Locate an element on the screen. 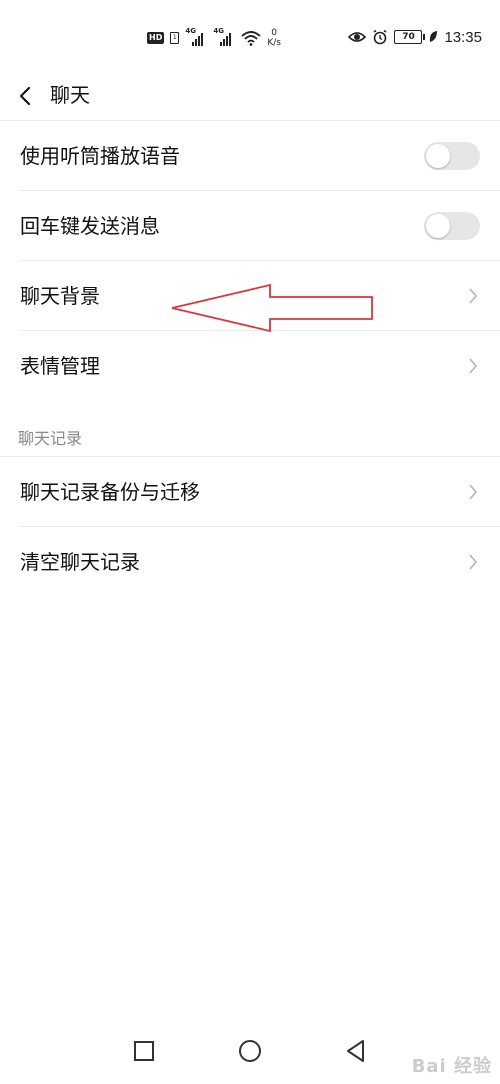  network-speed: 0 K/s is located at coordinates (274, 38).